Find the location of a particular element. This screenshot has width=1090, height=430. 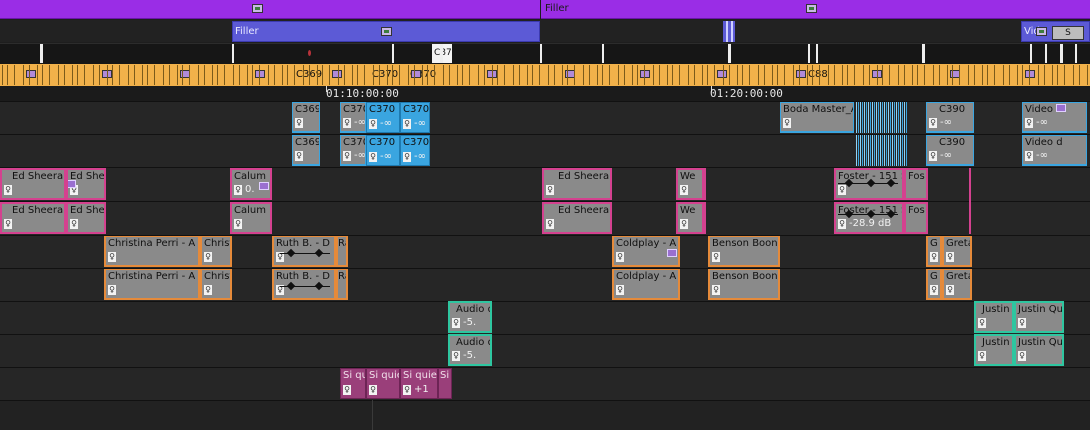

video-clip: C390 ♀ -∞ is located at coordinates (950, 117).